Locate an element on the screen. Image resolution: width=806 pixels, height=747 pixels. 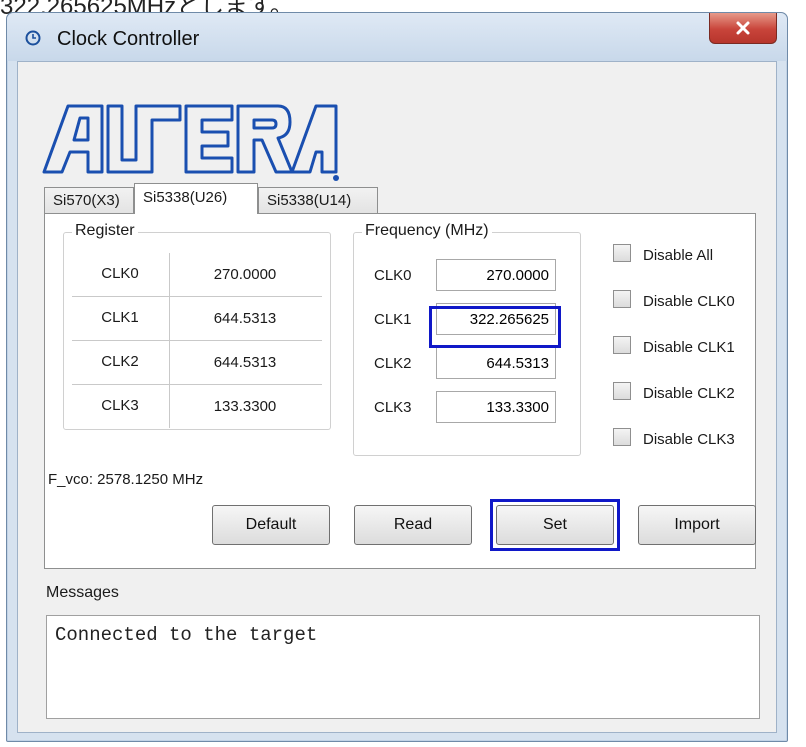
checkbox-label: Disable All is located at coordinates (678, 255).